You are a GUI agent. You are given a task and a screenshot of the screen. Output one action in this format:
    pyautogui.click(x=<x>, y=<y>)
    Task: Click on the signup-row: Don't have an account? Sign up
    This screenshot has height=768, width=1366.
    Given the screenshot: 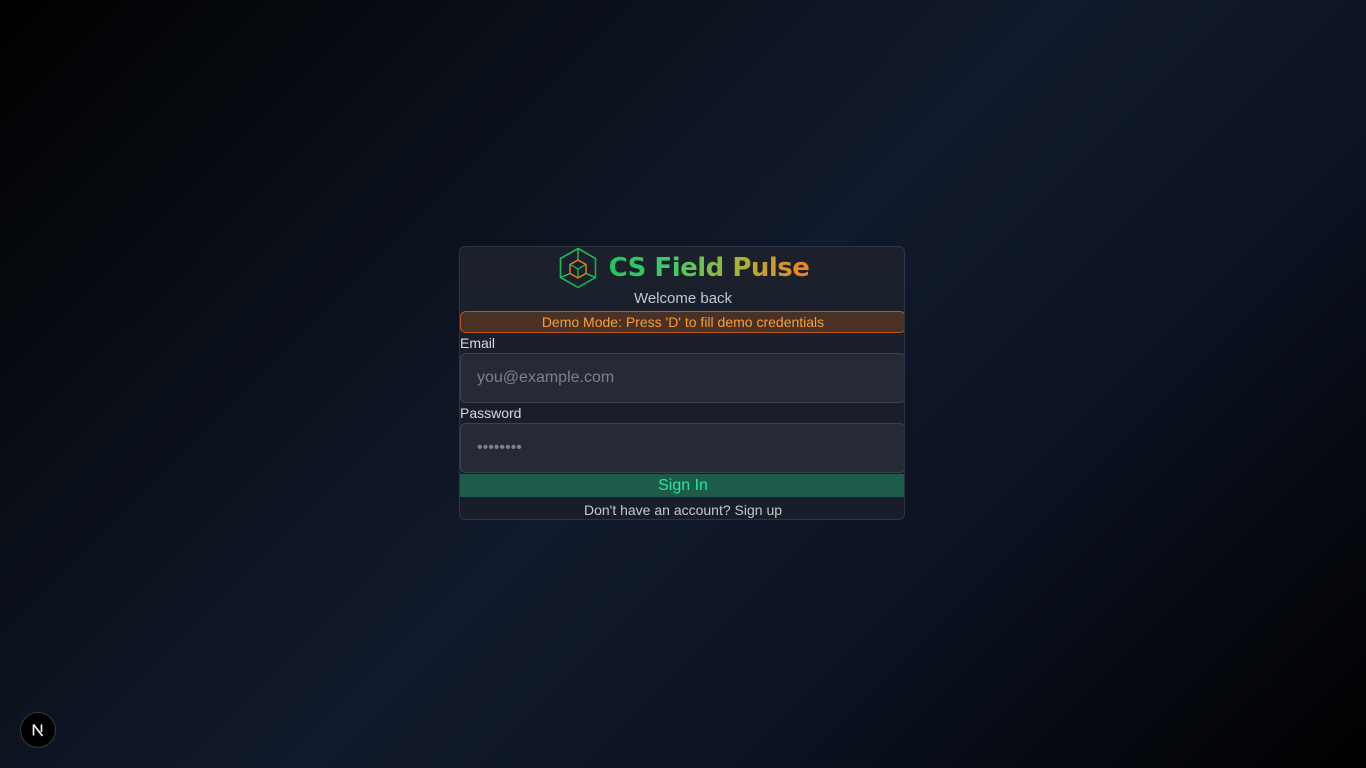 What is the action you would take?
    pyautogui.click(x=682, y=510)
    